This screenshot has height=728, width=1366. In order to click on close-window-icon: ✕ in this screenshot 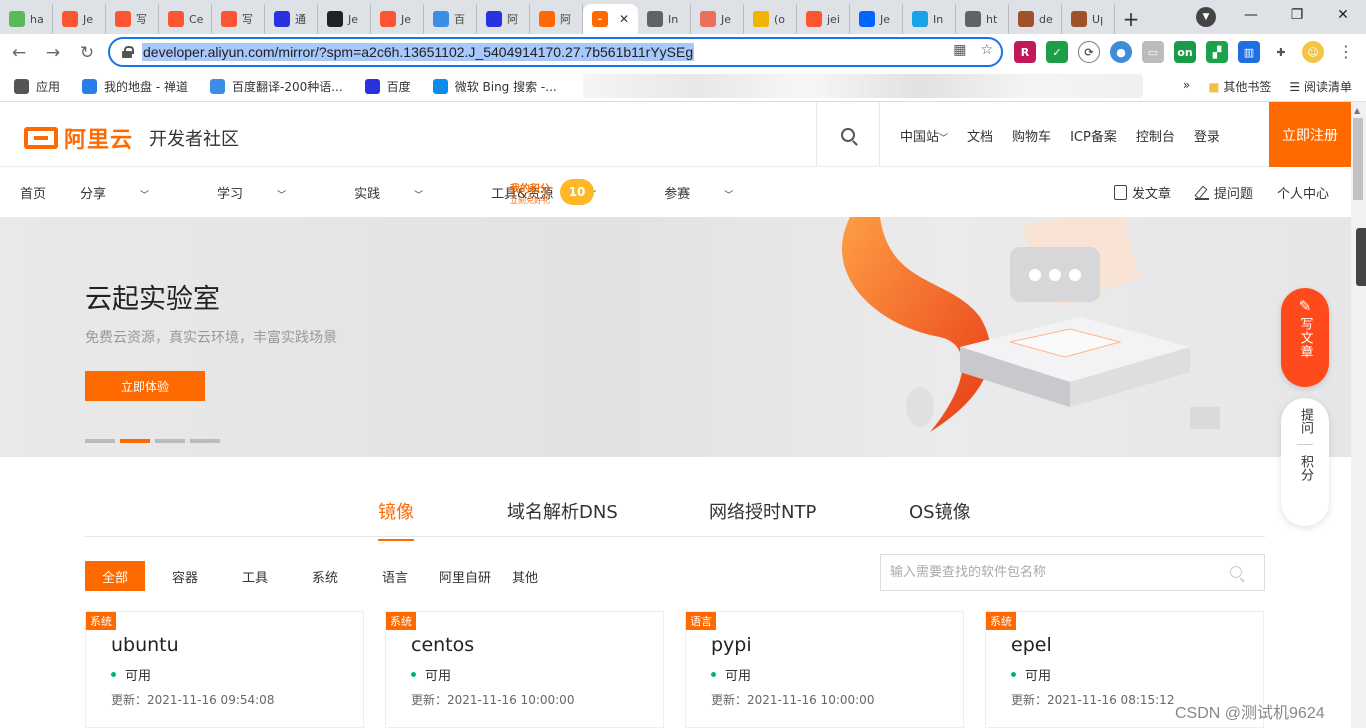, I will do `click(1343, 15)`.